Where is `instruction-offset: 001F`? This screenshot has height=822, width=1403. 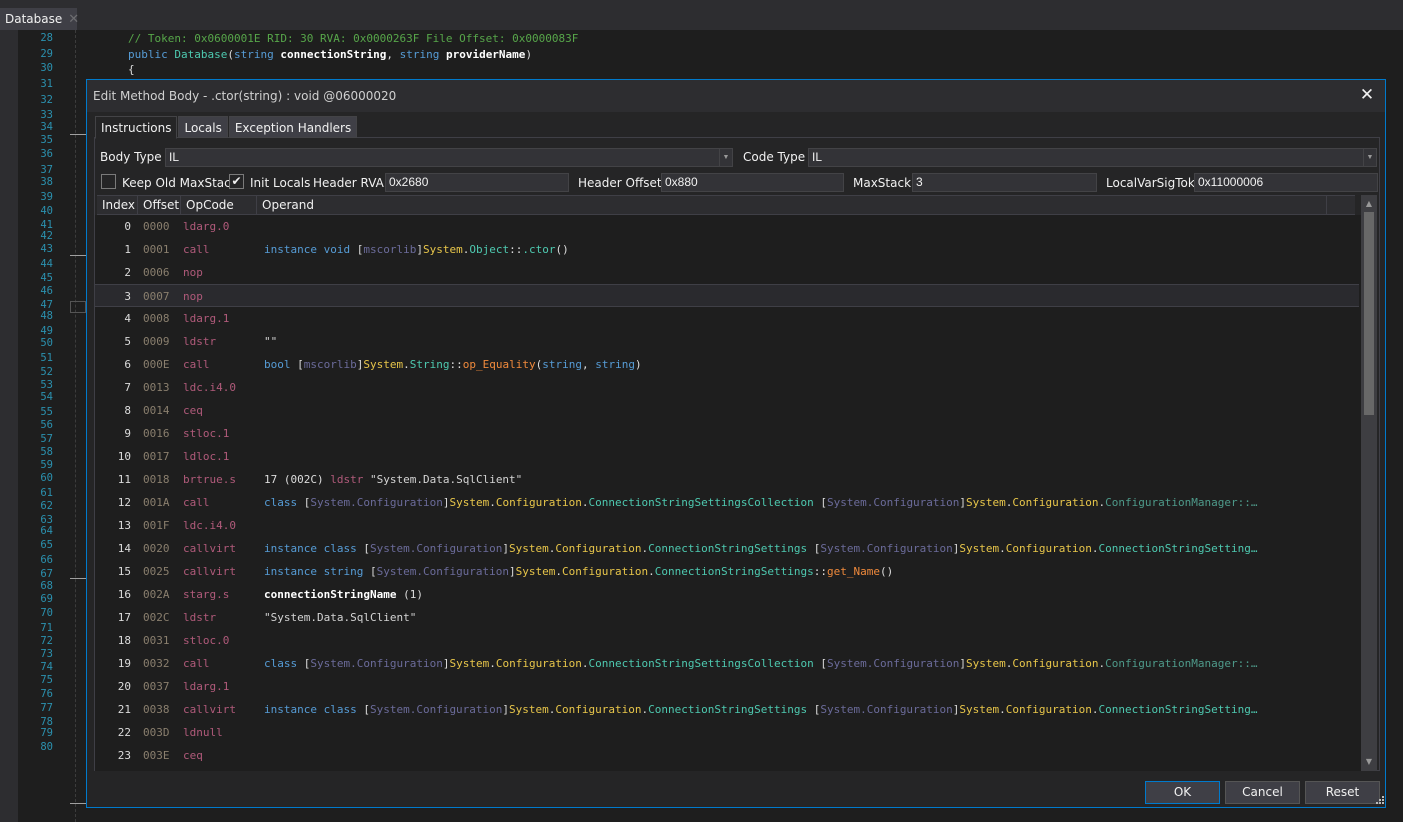 instruction-offset: 001F is located at coordinates (156, 525).